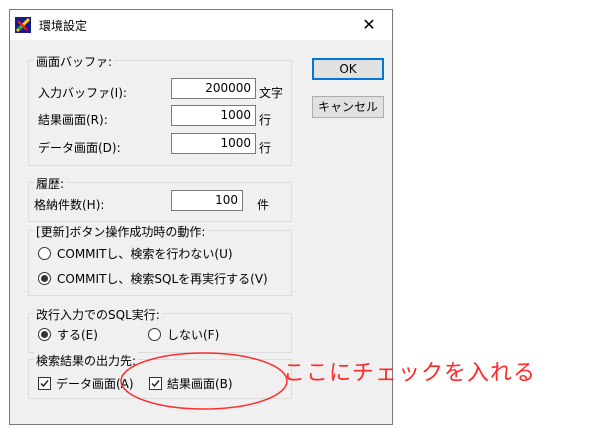 The width and height of the screenshot is (591, 433). Describe the element at coordinates (50, 183) in the screenshot. I see `history-group-title: 履歴:` at that location.